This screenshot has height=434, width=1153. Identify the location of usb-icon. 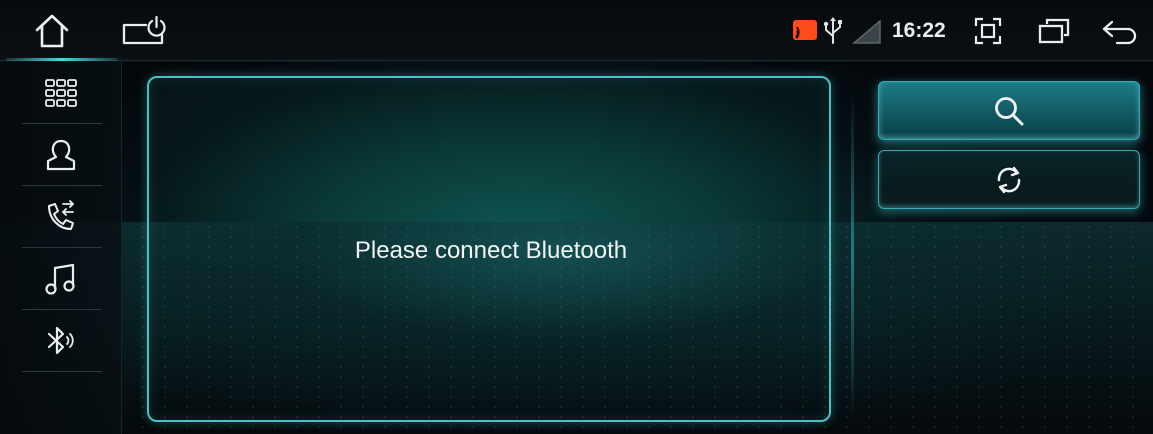
(833, 31).